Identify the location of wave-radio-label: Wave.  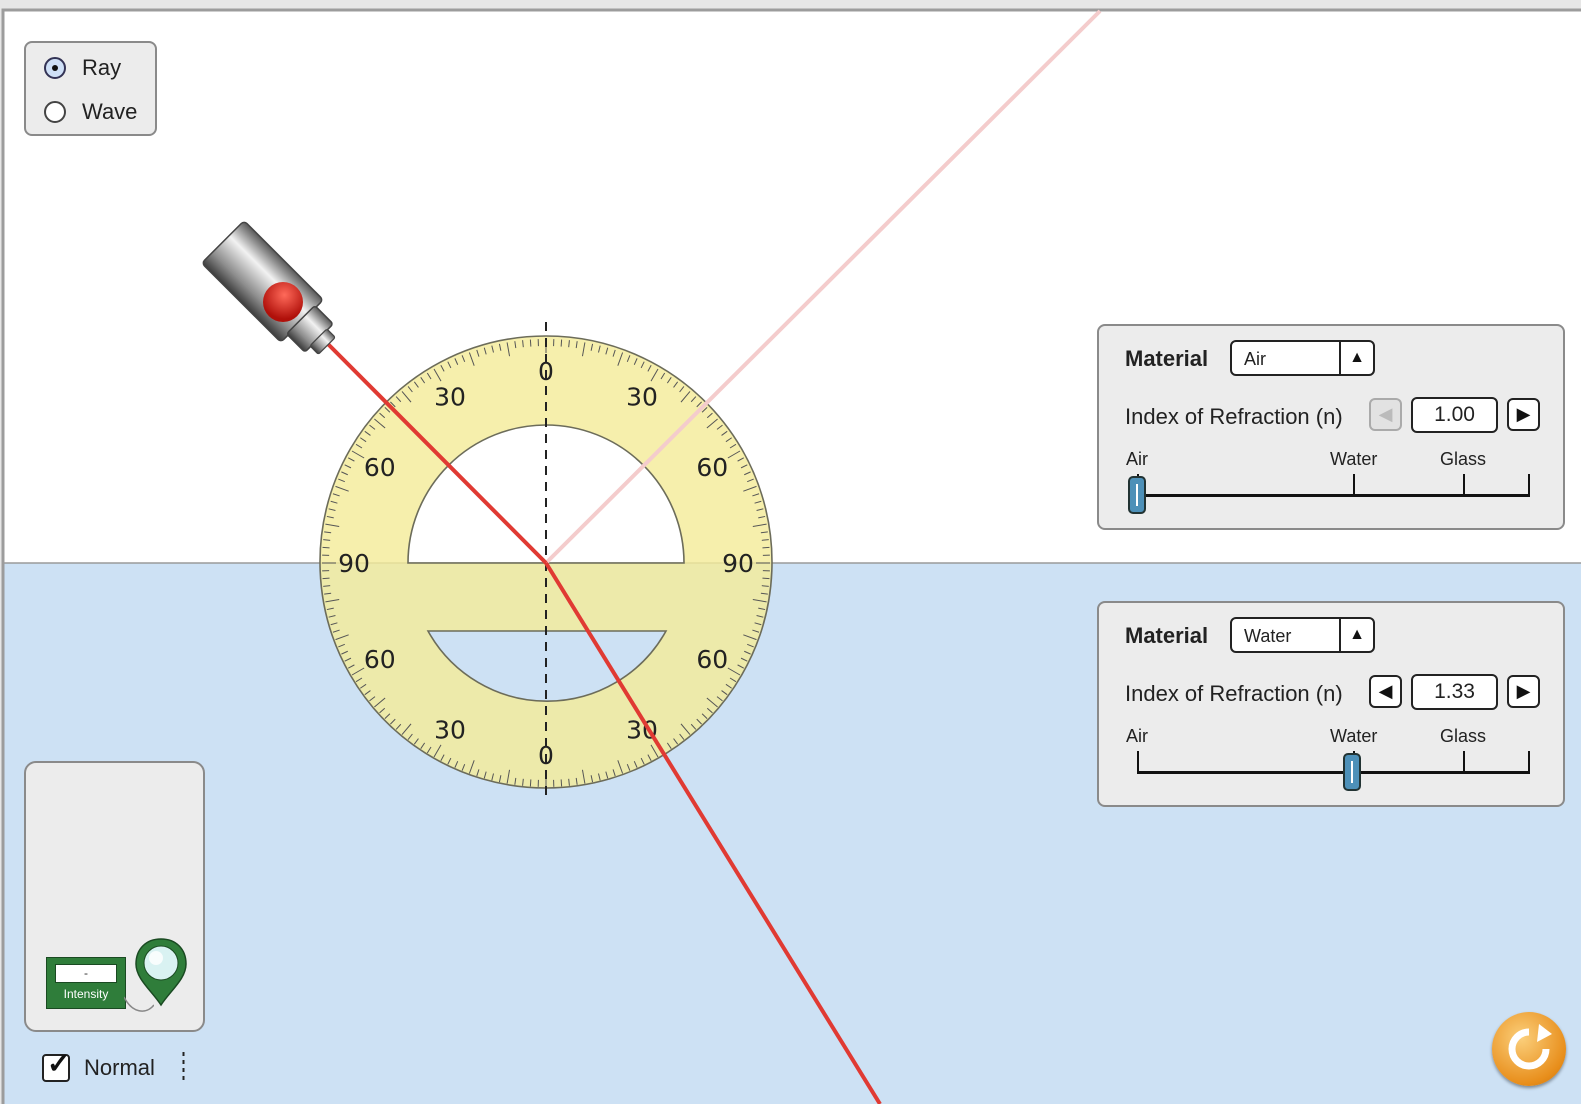
(110, 111).